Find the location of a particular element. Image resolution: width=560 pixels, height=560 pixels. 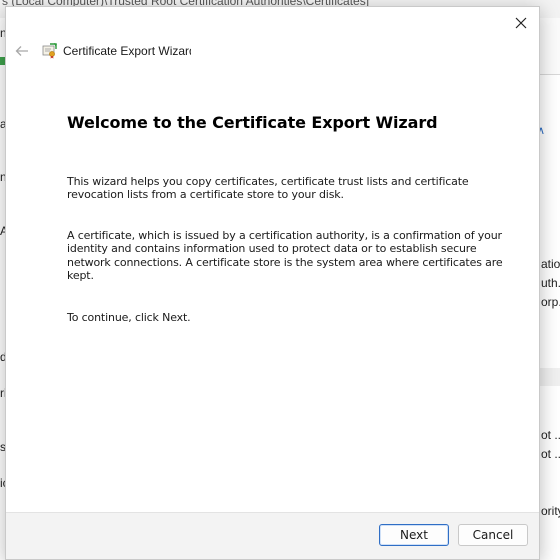

cancel-button: Cancel is located at coordinates (493, 535).